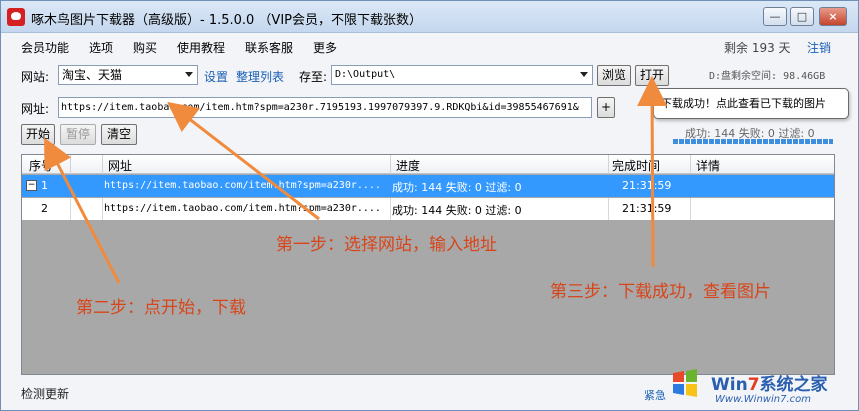  I want to click on partial-link: 紧急, so click(655, 395).